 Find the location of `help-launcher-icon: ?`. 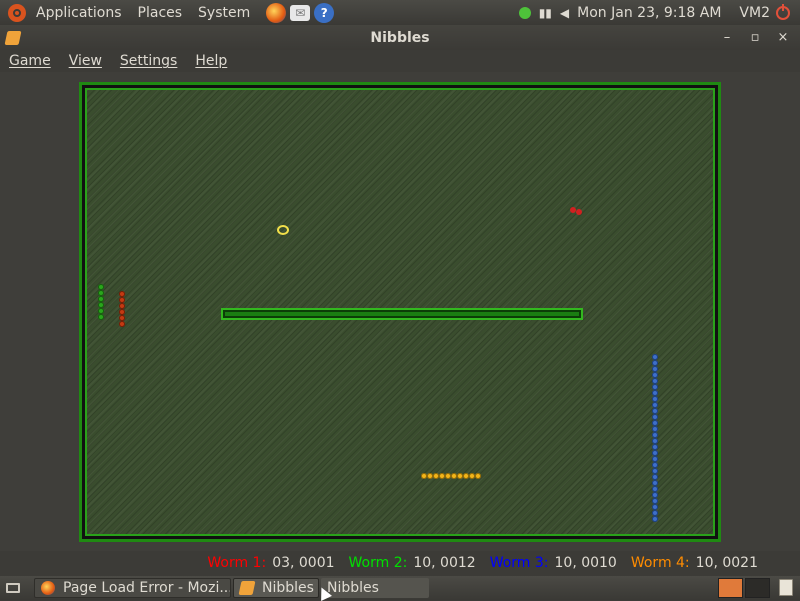

help-launcher-icon: ? is located at coordinates (324, 12).